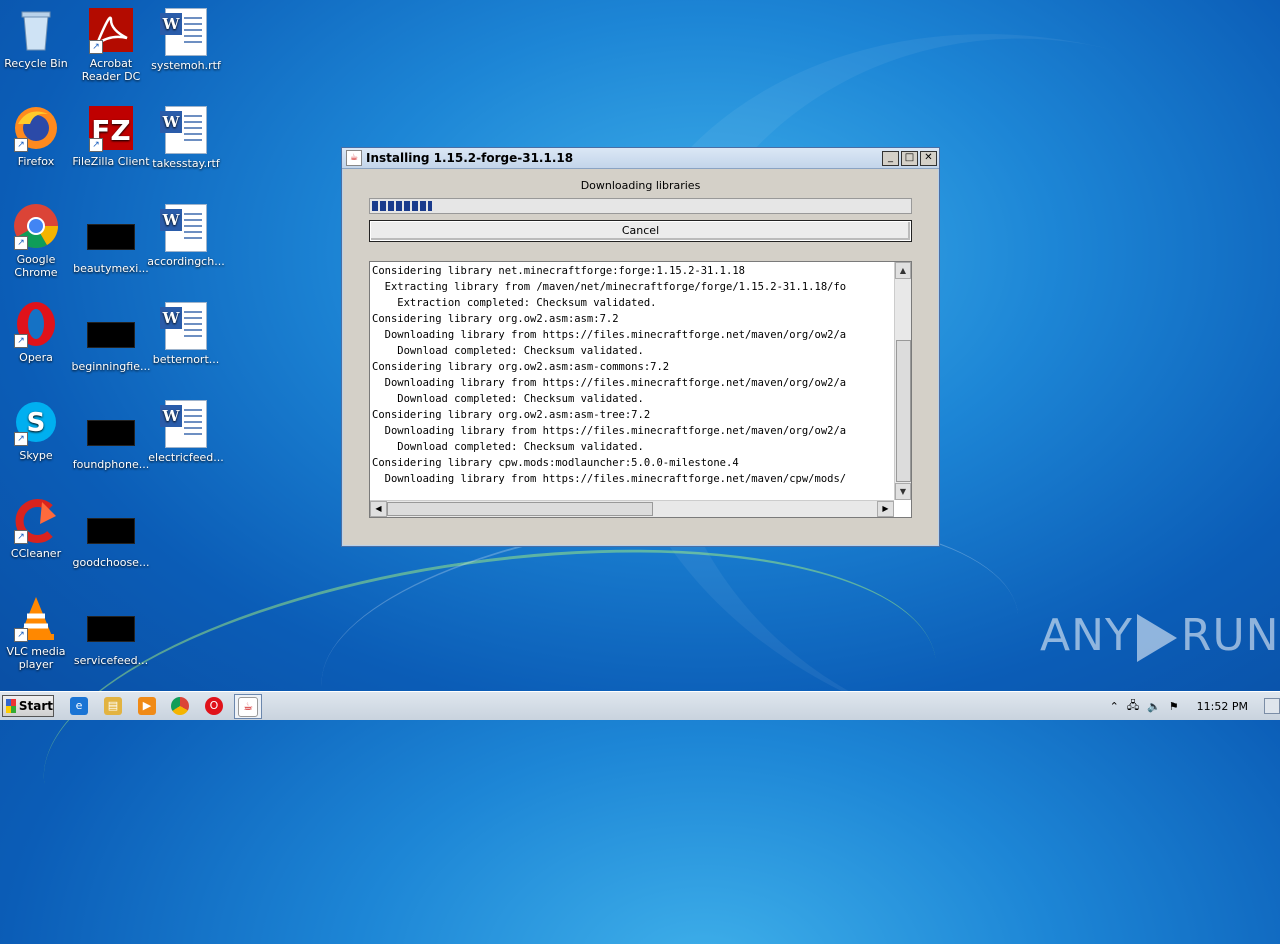 The image size is (1280, 944). Describe the element at coordinates (113, 706) in the screenshot. I see `explorer-icon: ▤` at that location.